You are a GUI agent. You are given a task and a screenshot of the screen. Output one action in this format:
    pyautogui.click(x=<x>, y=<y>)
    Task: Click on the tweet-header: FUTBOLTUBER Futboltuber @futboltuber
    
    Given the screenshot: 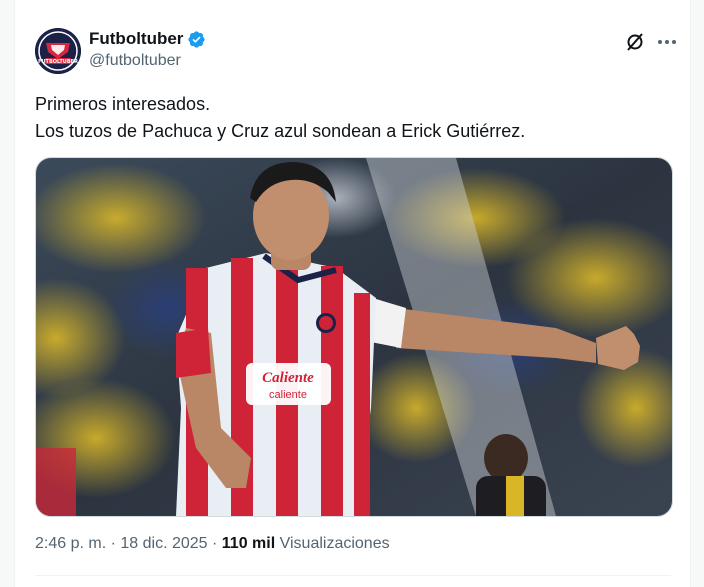 What is the action you would take?
    pyautogui.click(x=355, y=52)
    